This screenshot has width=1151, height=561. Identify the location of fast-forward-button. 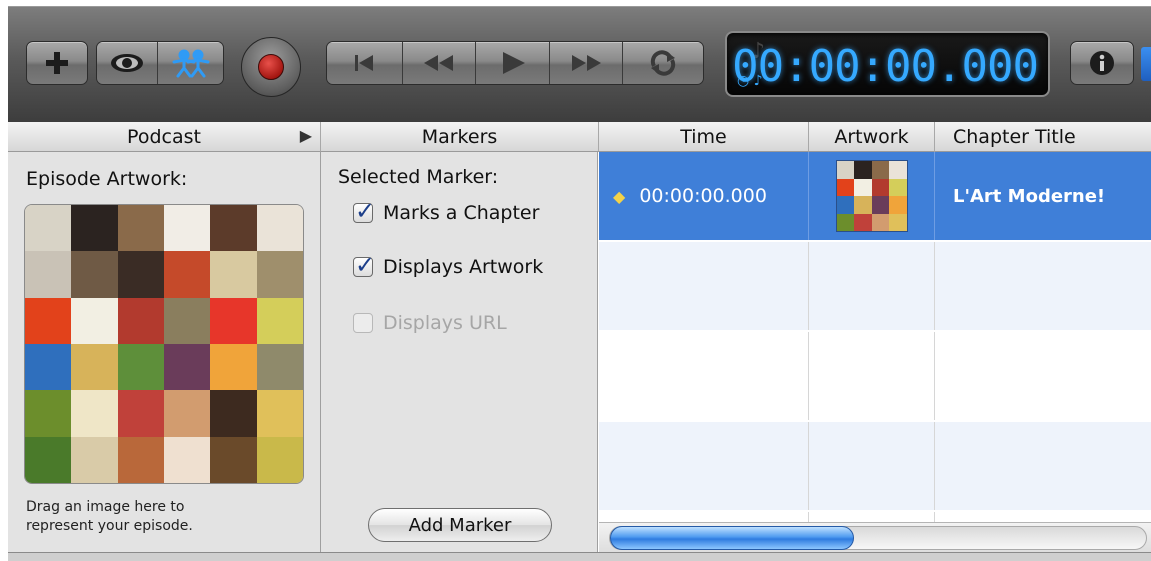
(586, 63).